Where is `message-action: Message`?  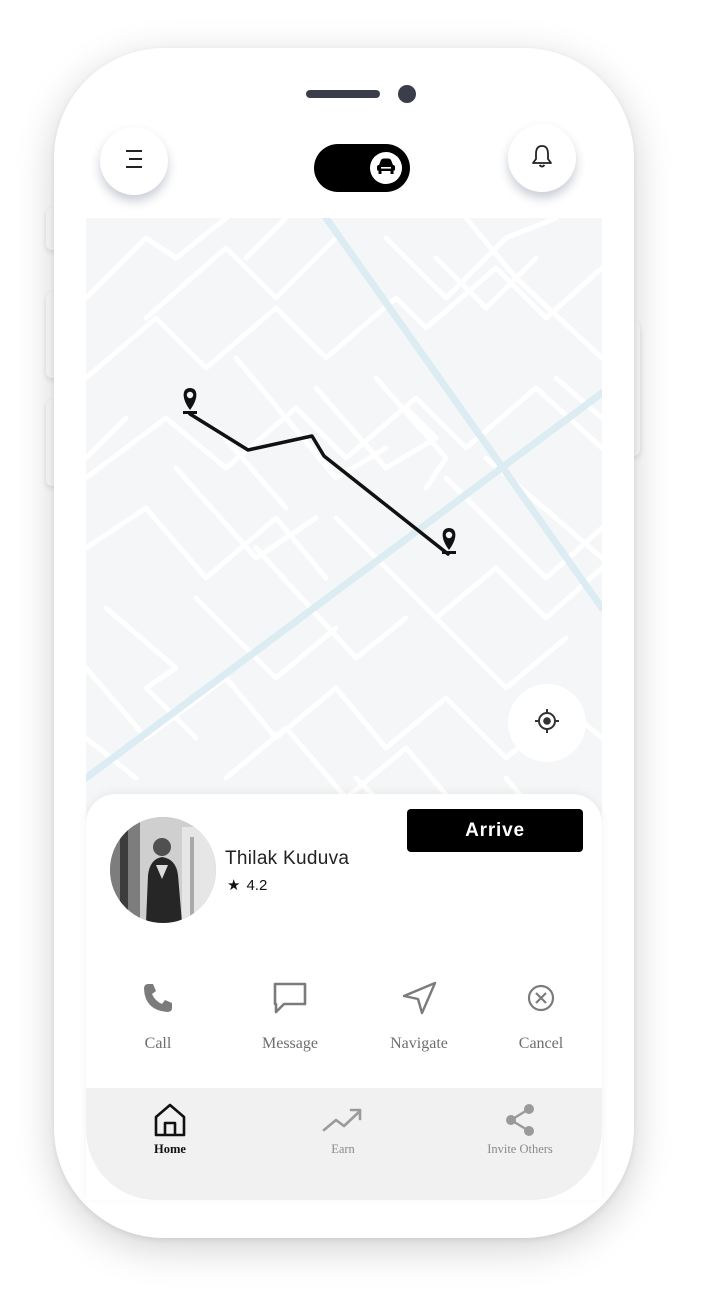
message-action: Message is located at coordinates (290, 1014).